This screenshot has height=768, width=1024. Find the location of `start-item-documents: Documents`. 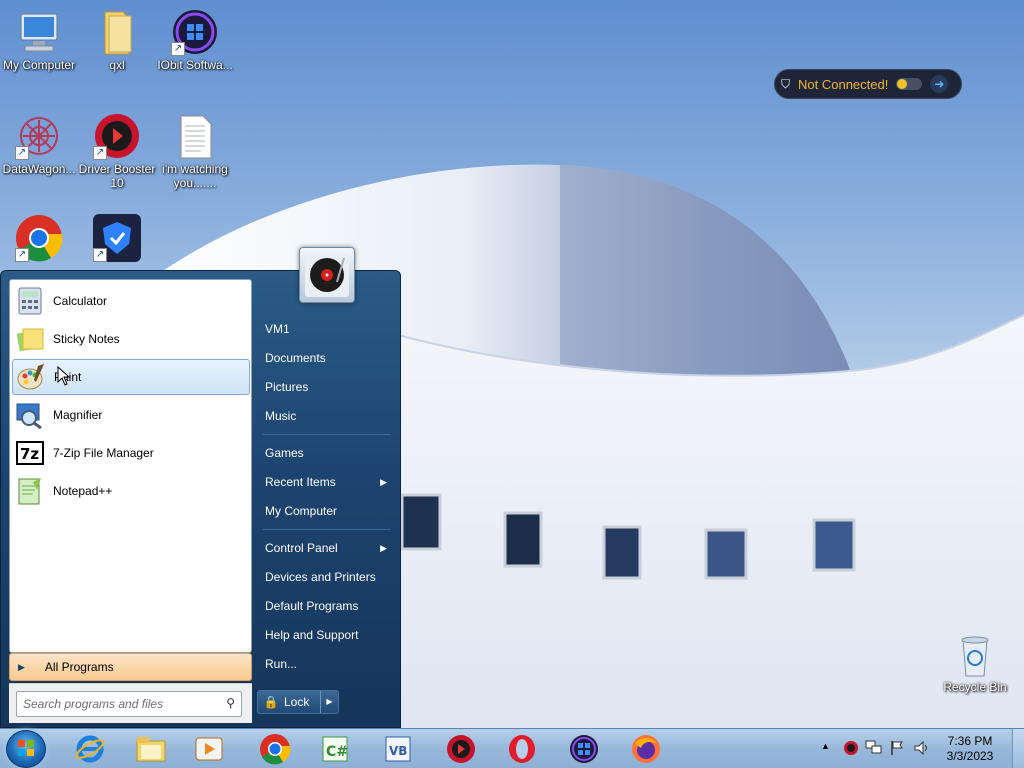

start-item-documents: Documents is located at coordinates (325, 358).